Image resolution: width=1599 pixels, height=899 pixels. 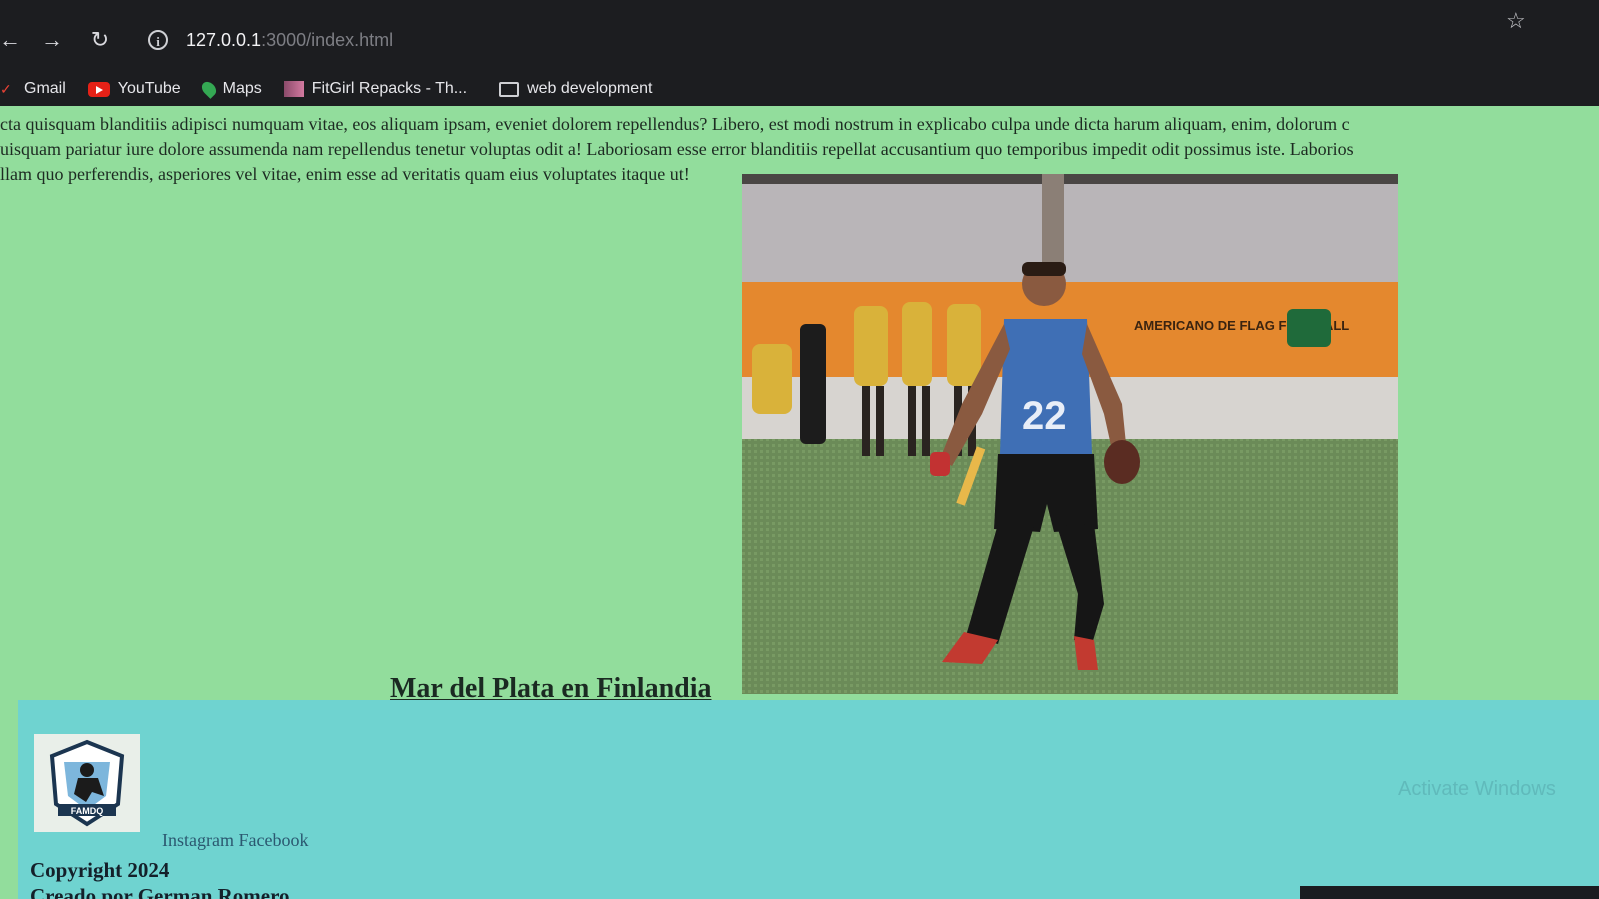 What do you see at coordinates (87, 811) in the screenshot?
I see `logo-text: FAMDQ` at bounding box center [87, 811].